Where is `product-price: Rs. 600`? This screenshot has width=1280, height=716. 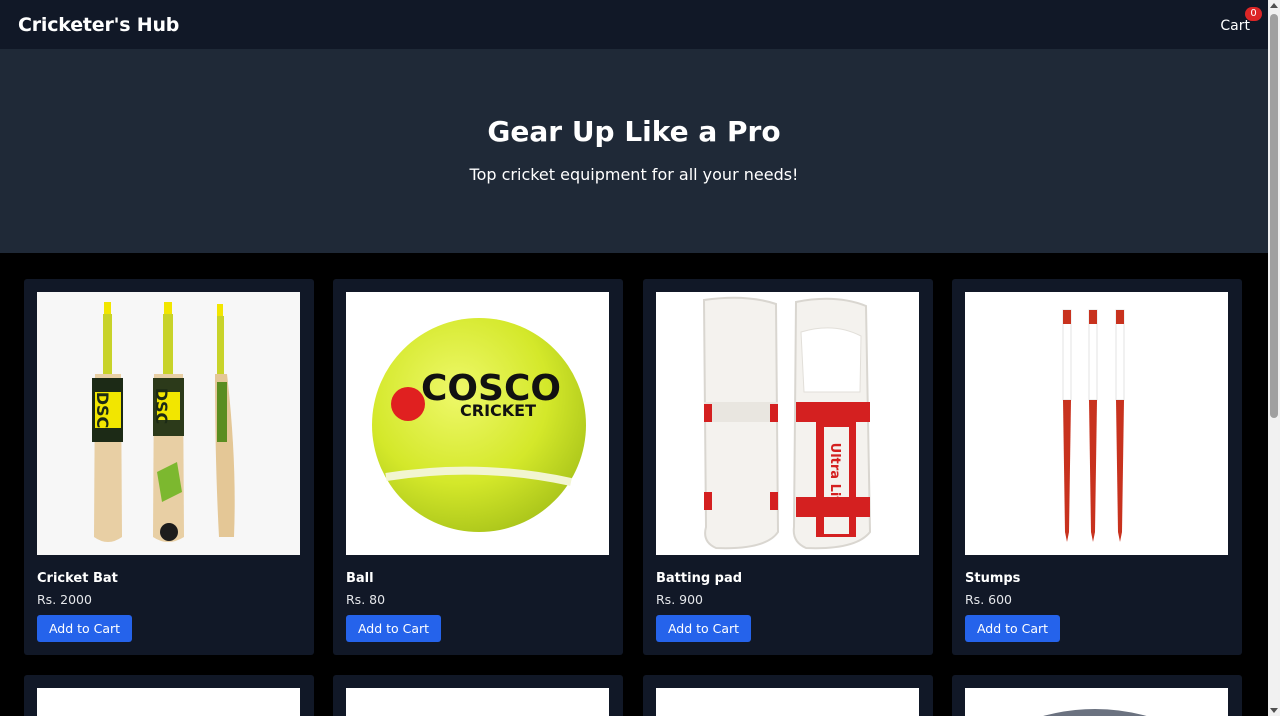 product-price: Rs. 600 is located at coordinates (989, 599).